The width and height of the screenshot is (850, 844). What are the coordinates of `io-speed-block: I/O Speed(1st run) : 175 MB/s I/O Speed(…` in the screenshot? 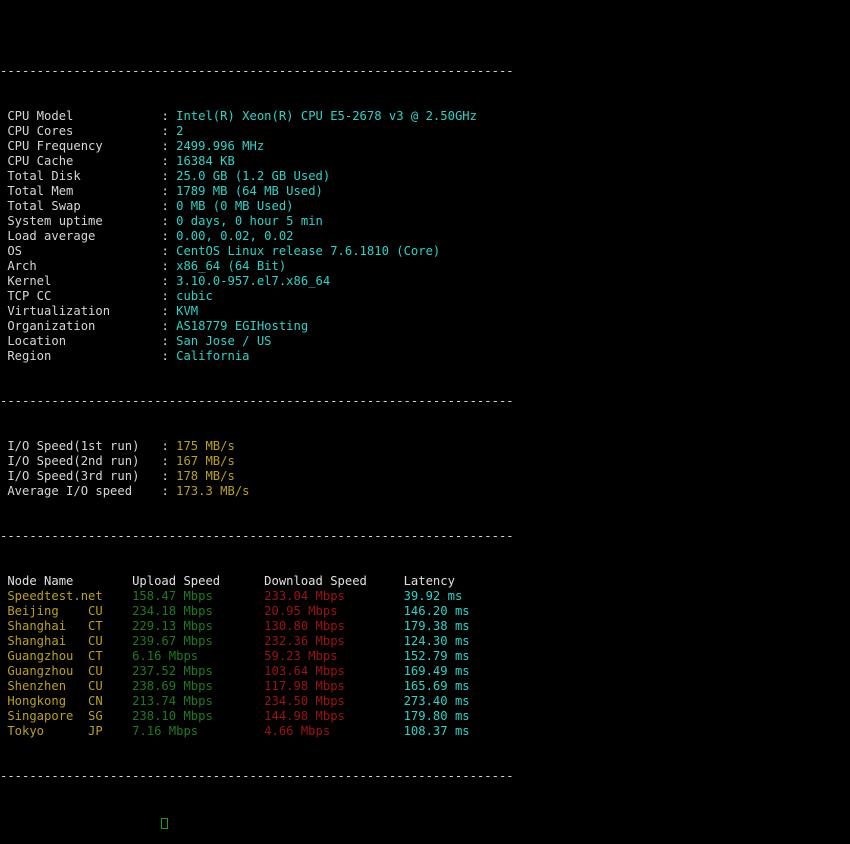 It's located at (425, 469).